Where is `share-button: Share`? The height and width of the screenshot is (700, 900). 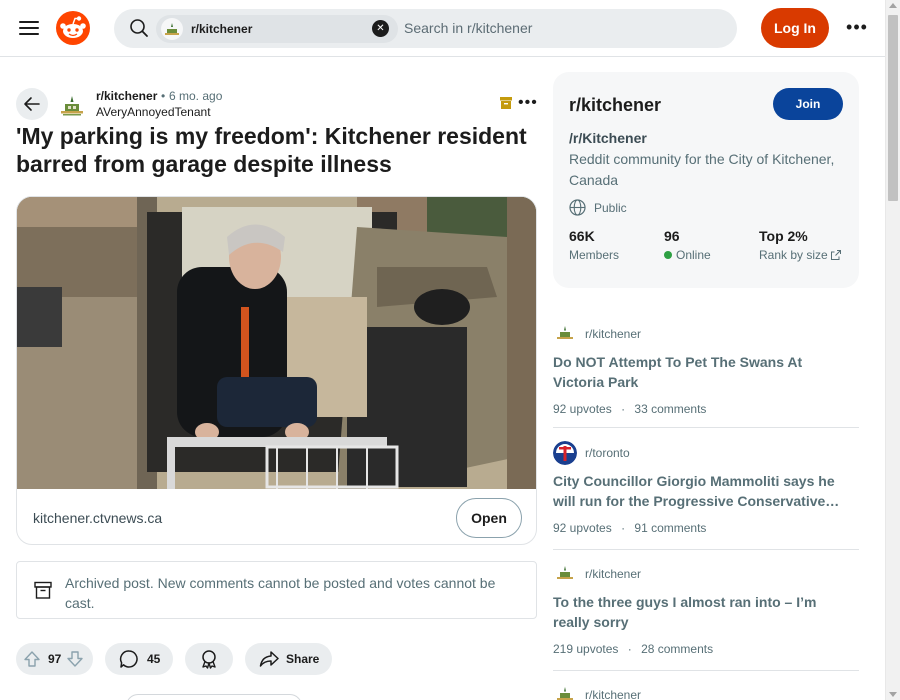 share-button: Share is located at coordinates (288, 659).